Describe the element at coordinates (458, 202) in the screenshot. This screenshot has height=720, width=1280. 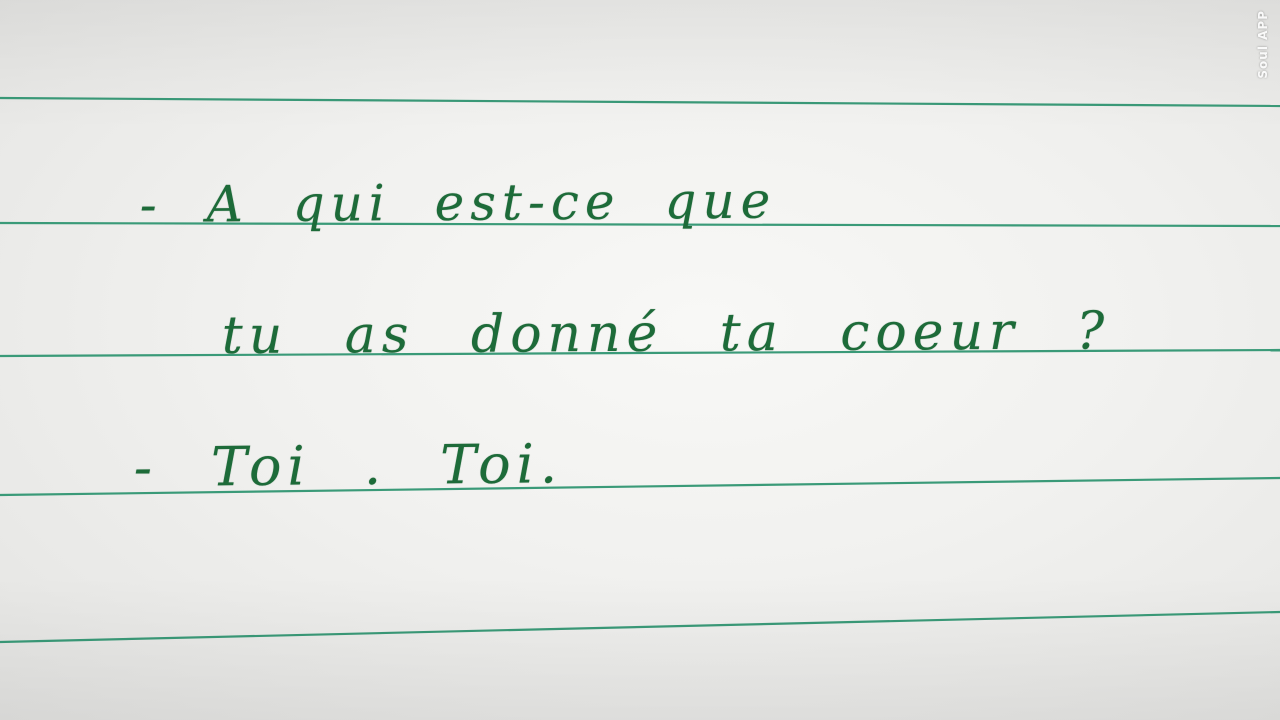
I see `handwritten-line-1: - A qui est-ce que` at that location.